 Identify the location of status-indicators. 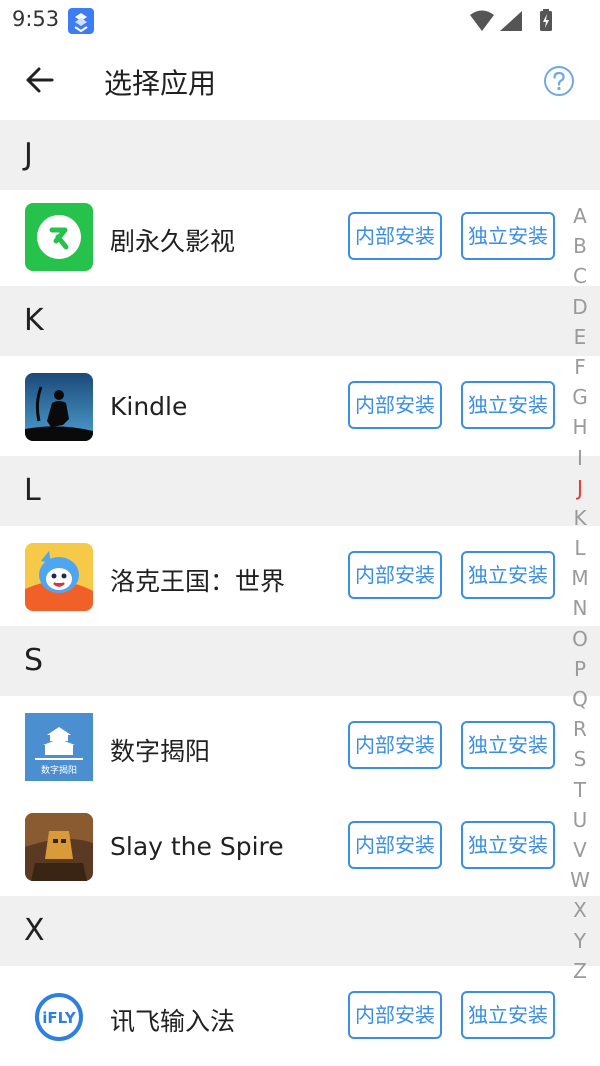
(511, 23).